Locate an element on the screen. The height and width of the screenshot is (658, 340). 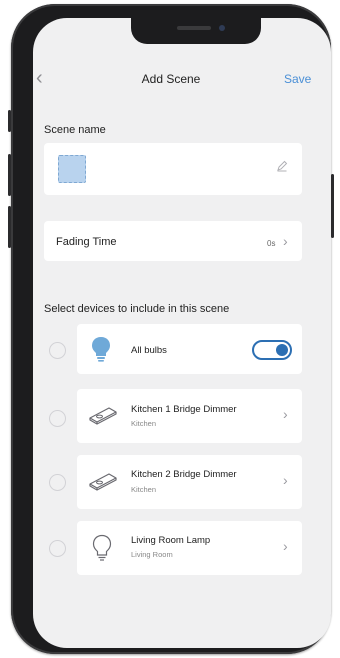
power-button is located at coordinates (332, 206).